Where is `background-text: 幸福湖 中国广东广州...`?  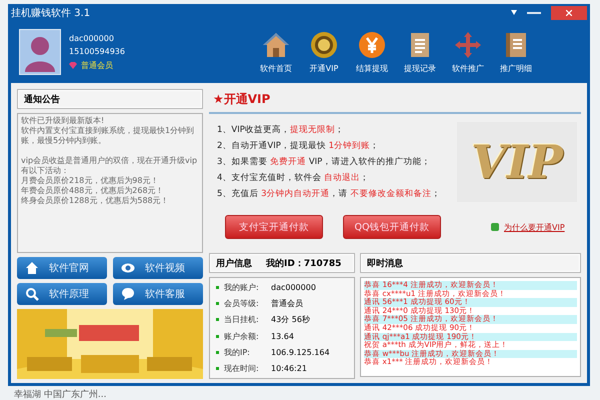 background-text: 幸福湖 中国广东广州... is located at coordinates (60, 394).